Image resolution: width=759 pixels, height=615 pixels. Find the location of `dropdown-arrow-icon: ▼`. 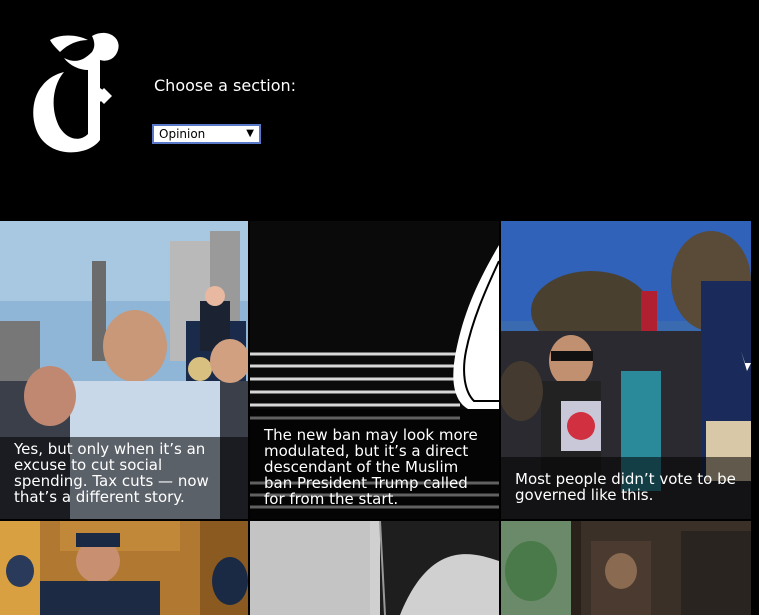

dropdown-arrow-icon: ▼ is located at coordinates (250, 134).